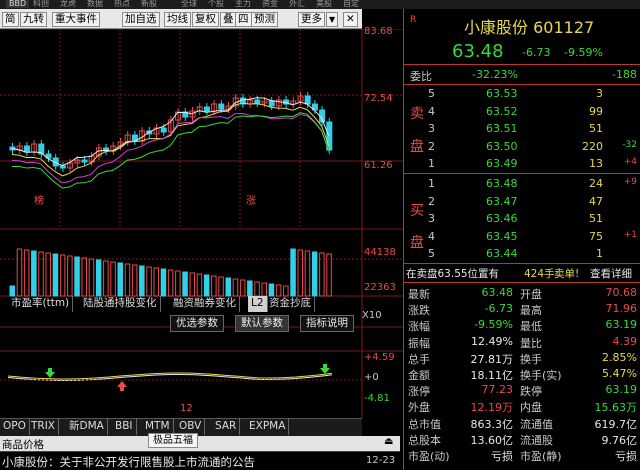  What do you see at coordinates (522, 219) in the screenshot?
I see `buy-order-row: 3 63.46 51` at bounding box center [522, 219].